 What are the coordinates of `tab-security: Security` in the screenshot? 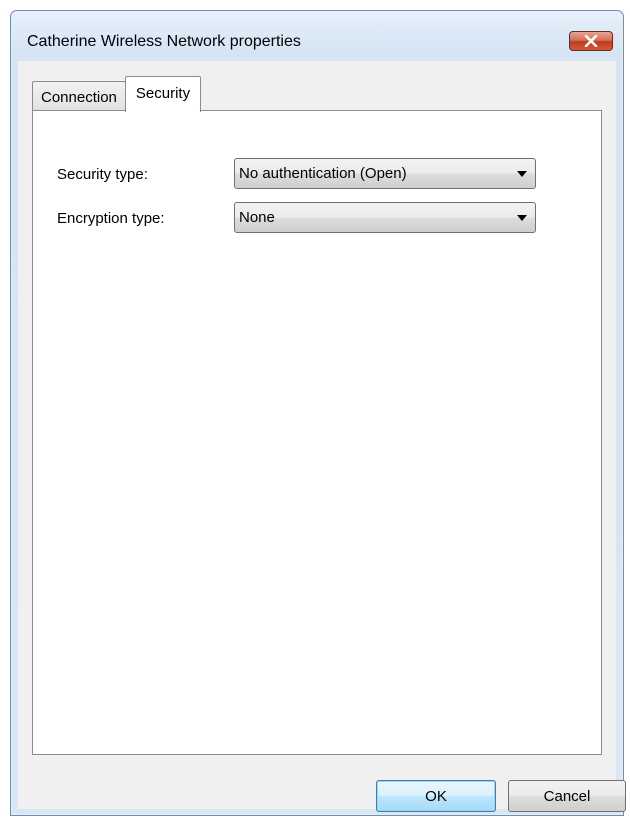 It's located at (163, 94).